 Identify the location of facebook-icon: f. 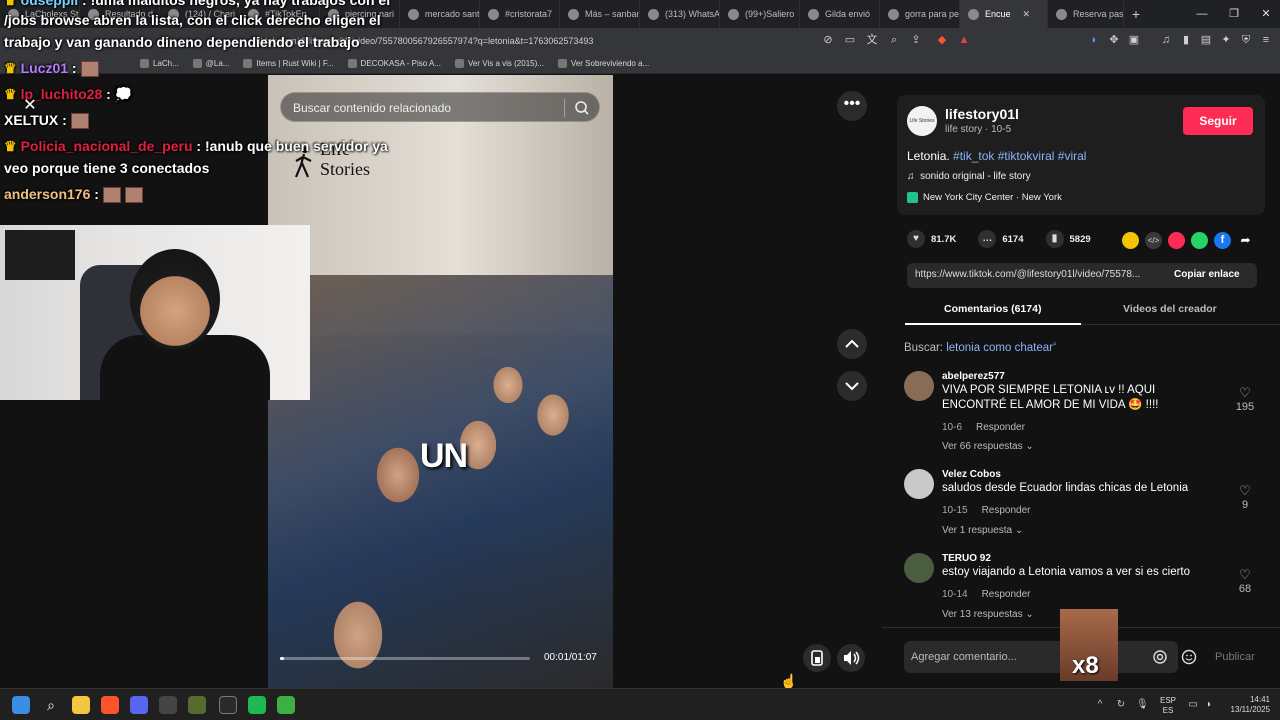
(1222, 240).